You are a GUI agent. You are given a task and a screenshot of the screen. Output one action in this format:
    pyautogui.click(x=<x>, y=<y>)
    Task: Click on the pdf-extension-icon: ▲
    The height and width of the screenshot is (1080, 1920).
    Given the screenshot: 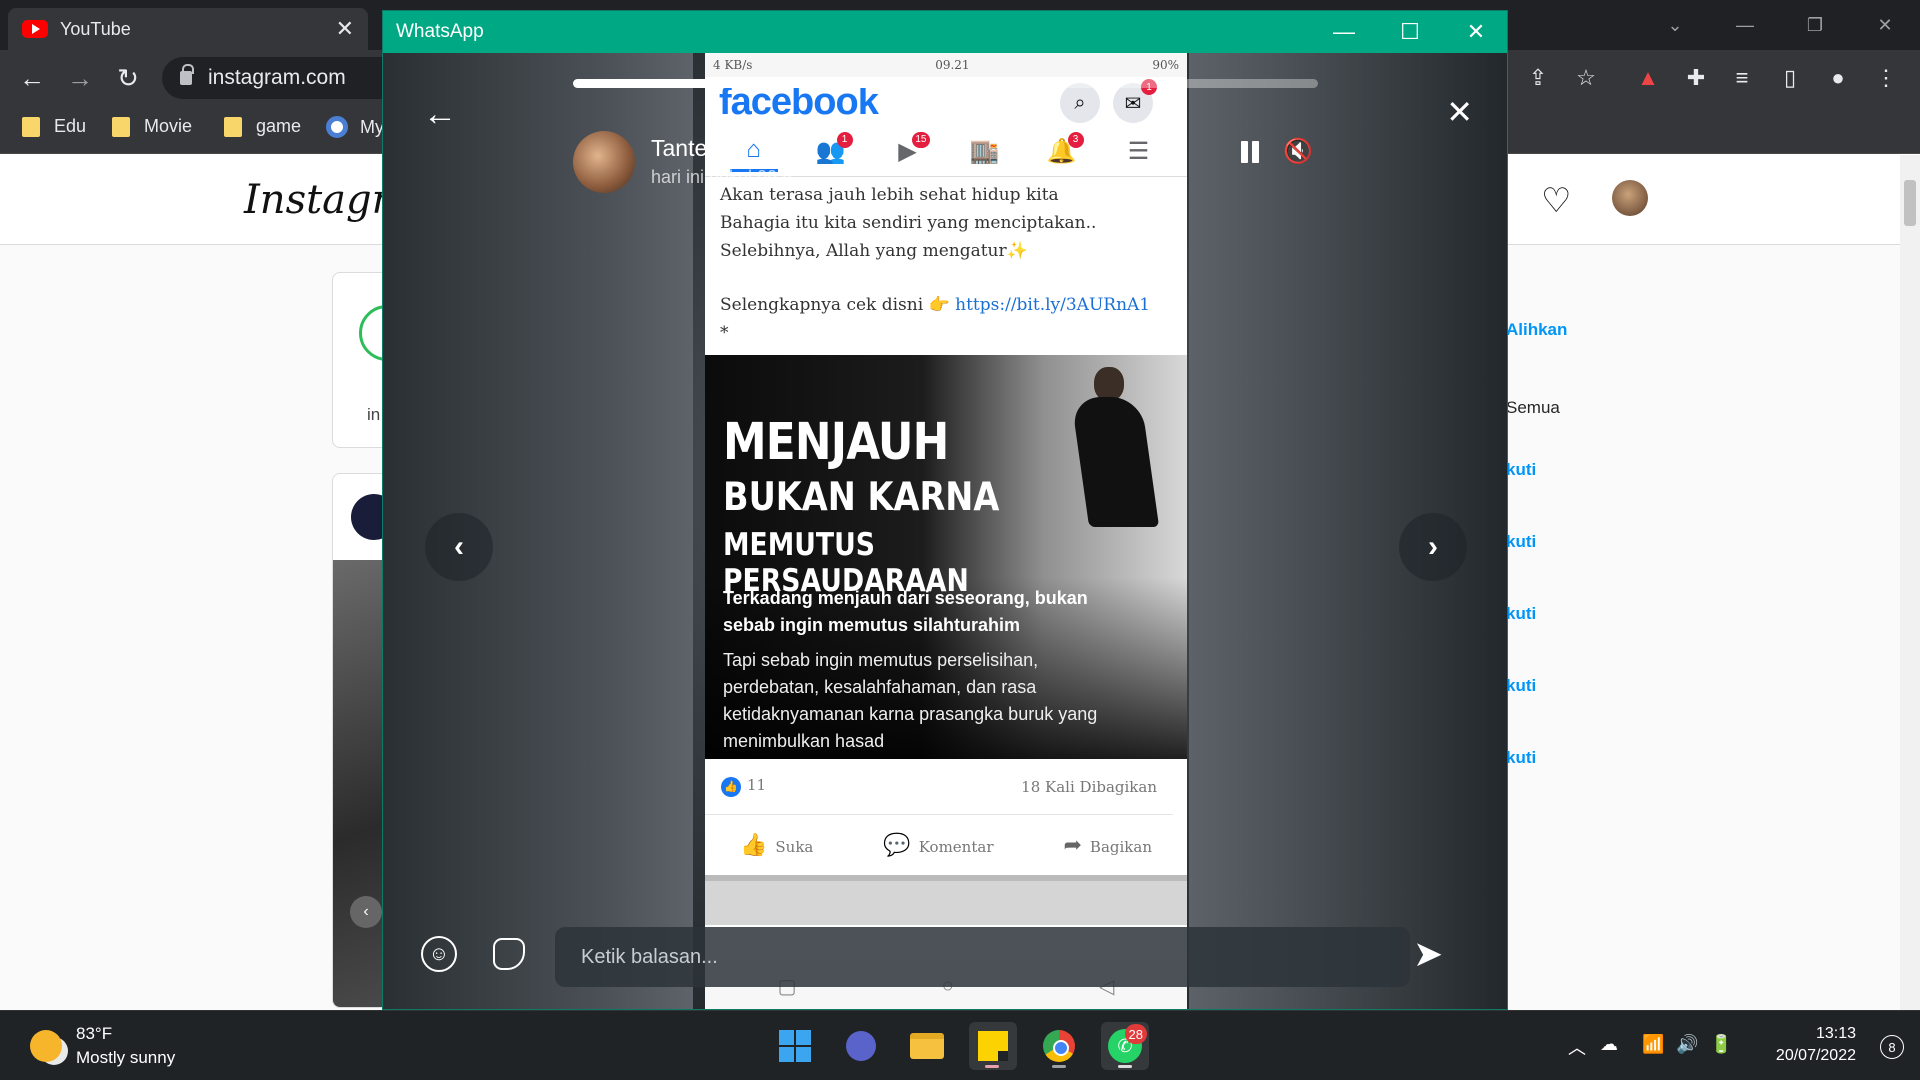 What is the action you would take?
    pyautogui.click(x=1648, y=78)
    